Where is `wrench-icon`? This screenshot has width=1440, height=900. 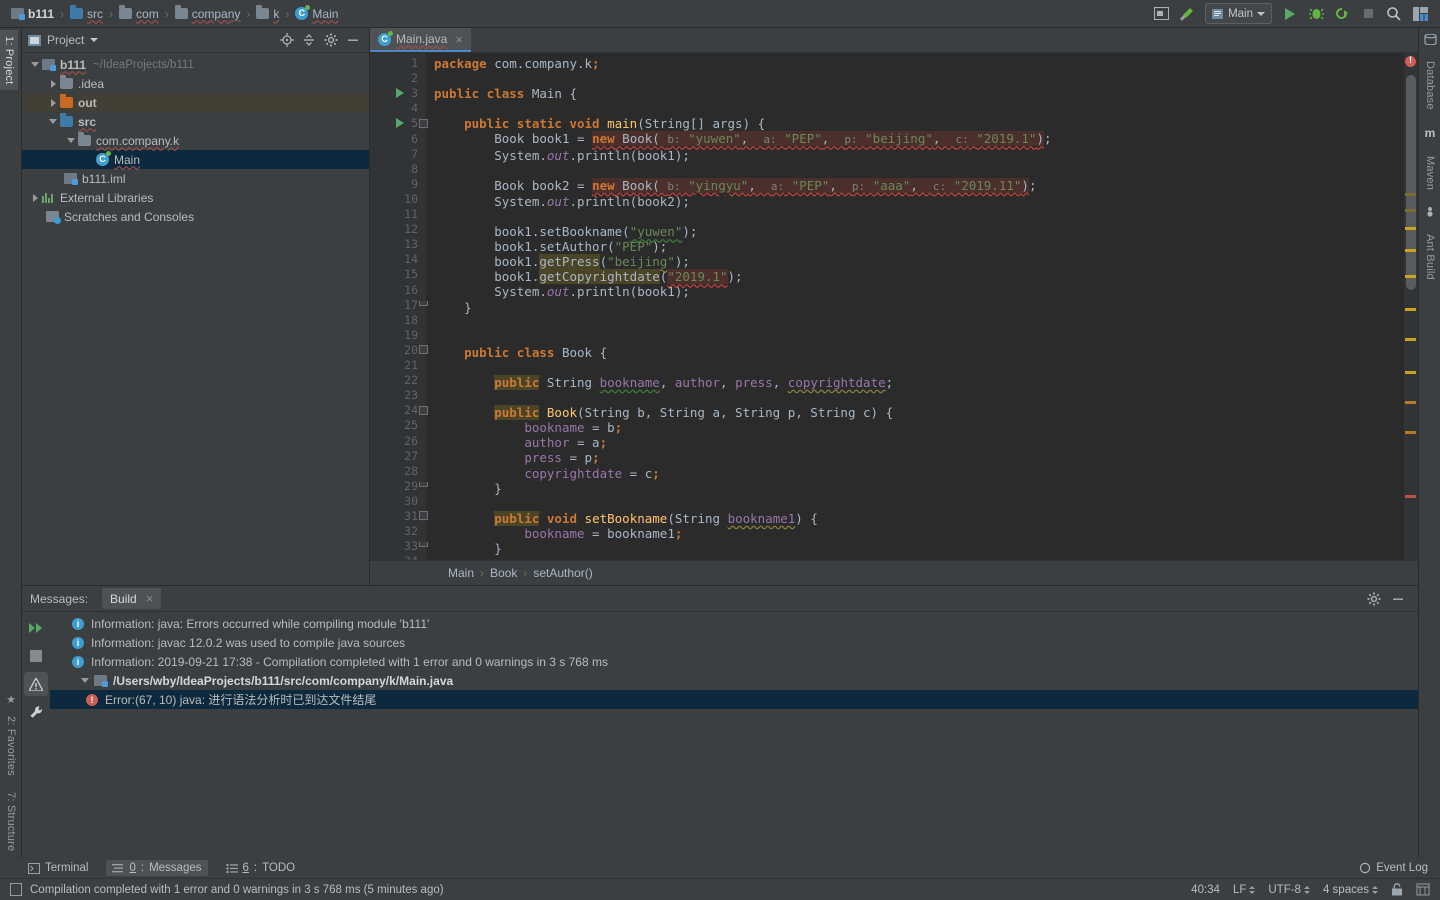 wrench-icon is located at coordinates (36, 712).